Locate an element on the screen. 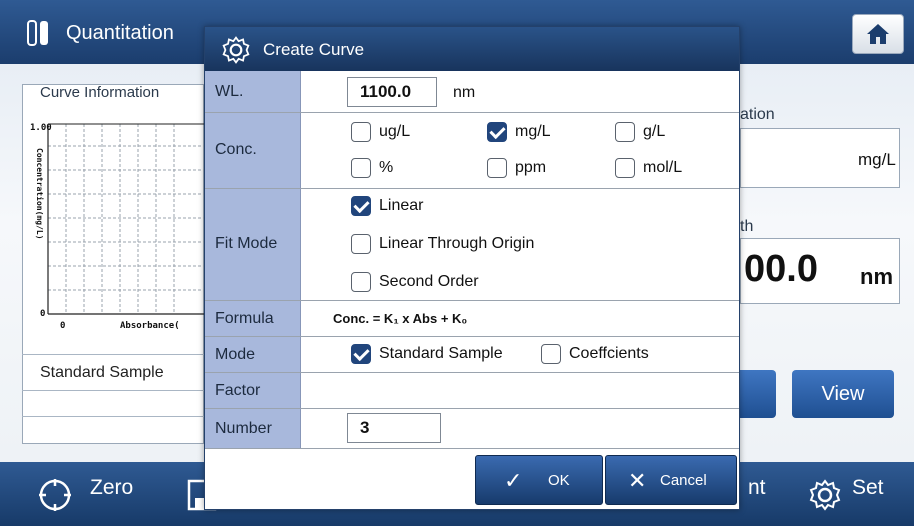 This screenshot has height=526, width=914. wavelength-heading-fragment: th is located at coordinates (747, 226).